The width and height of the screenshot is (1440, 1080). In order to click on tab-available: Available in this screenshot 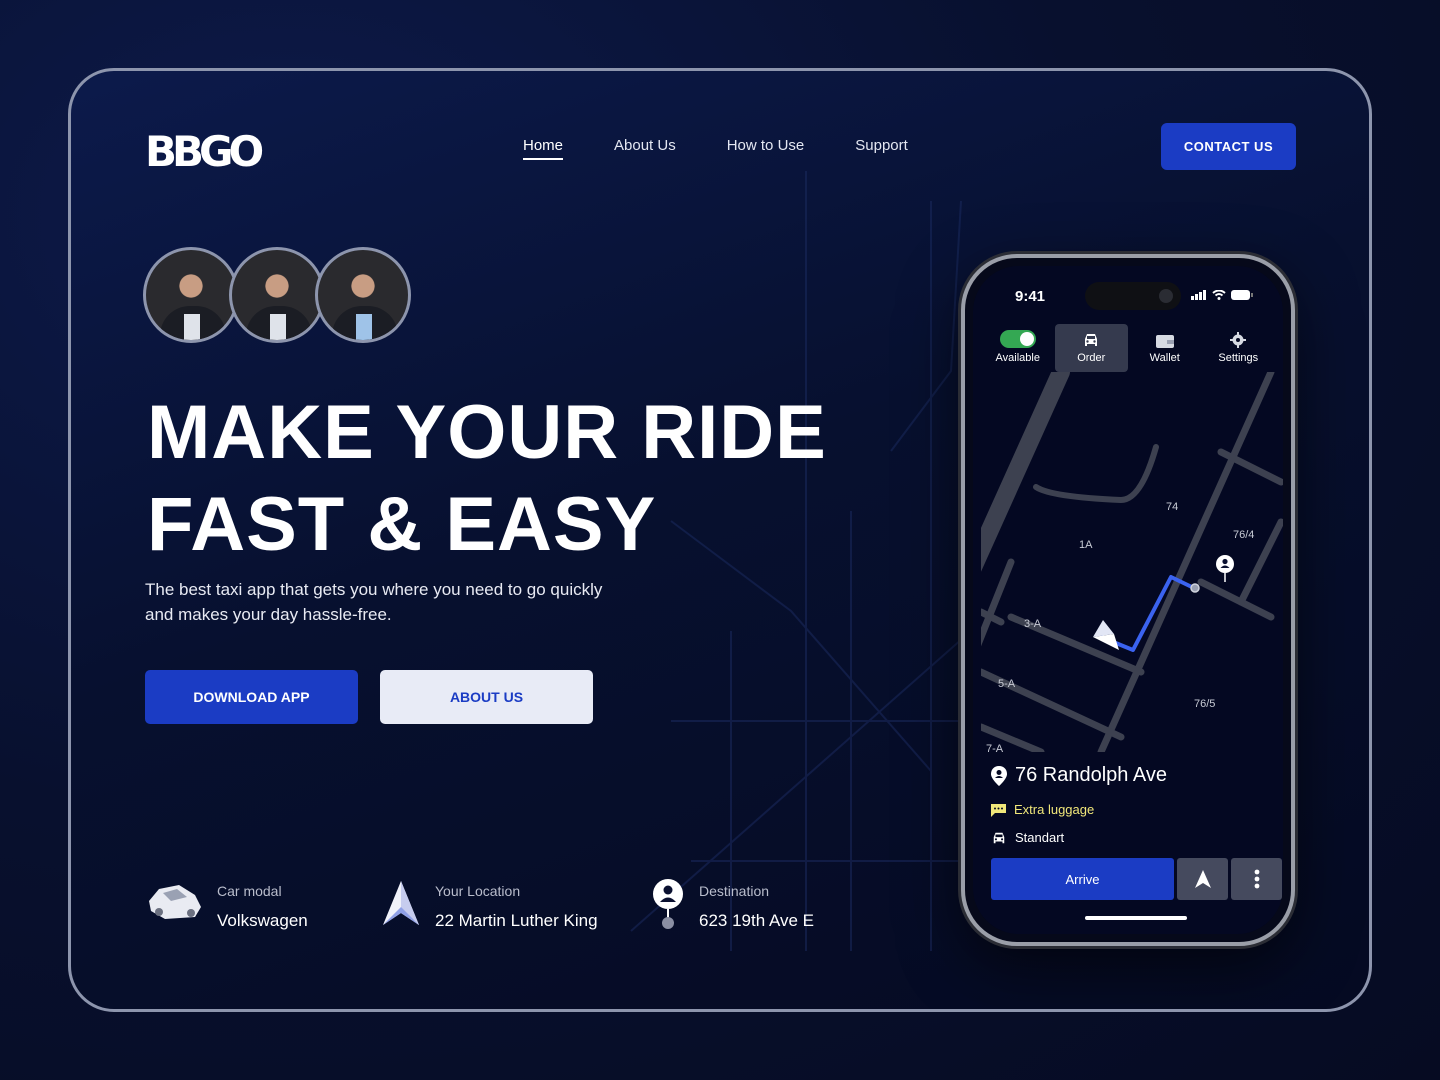, I will do `click(1018, 348)`.